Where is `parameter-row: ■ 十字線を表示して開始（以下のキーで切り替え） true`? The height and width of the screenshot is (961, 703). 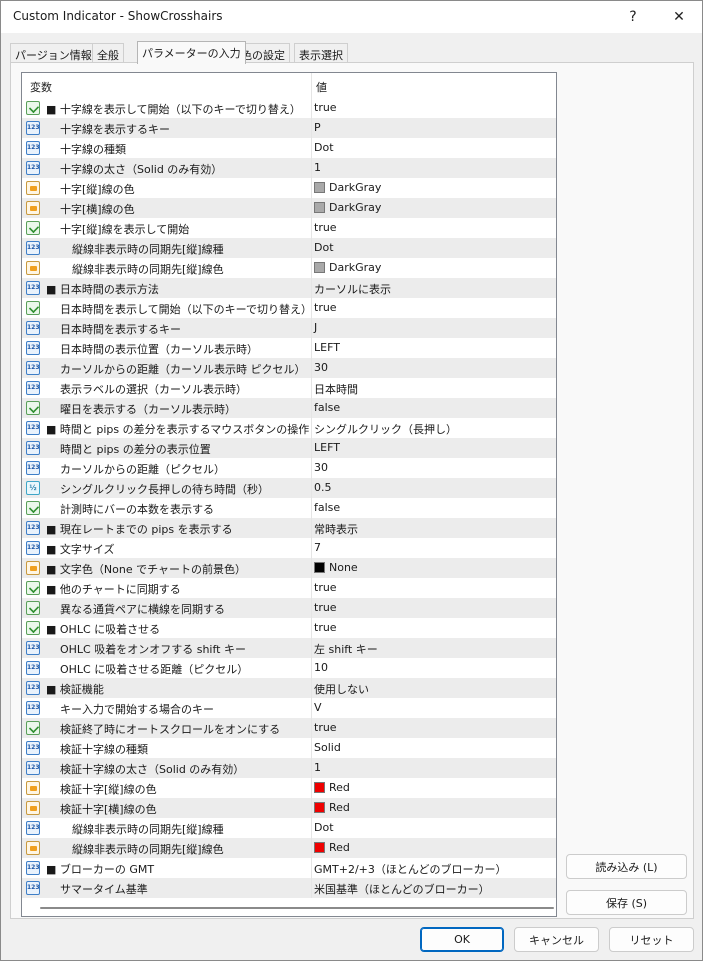
parameter-row: ■ 十字線を表示して開始（以下のキーで切り替え） true is located at coordinates (289, 108).